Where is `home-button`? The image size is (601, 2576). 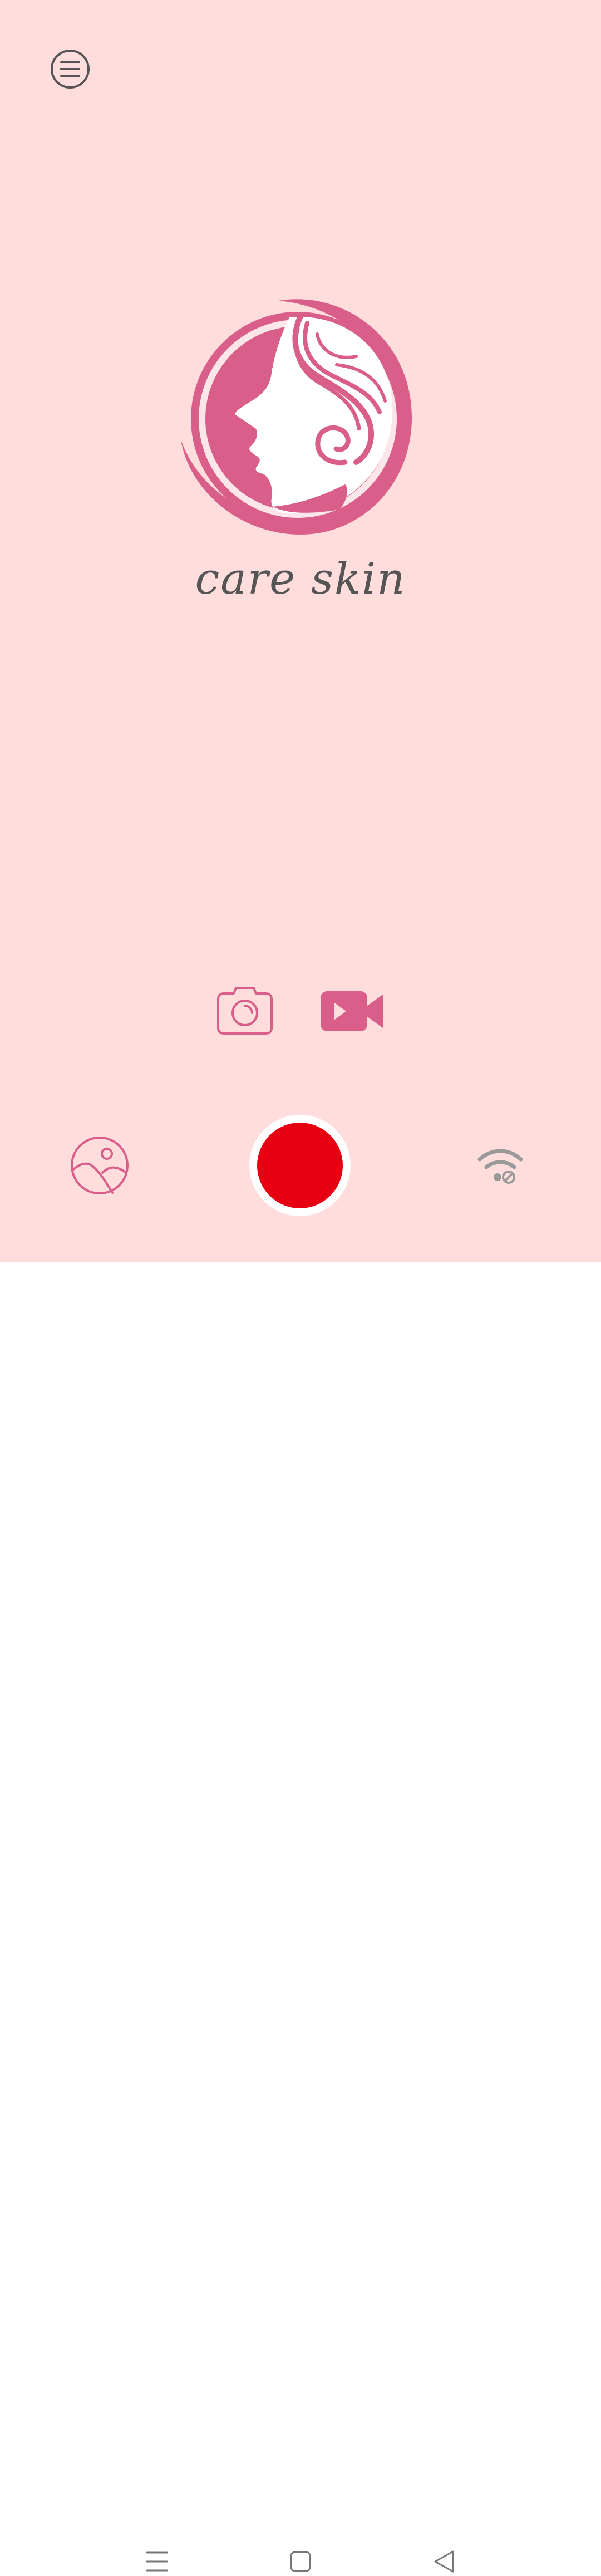 home-button is located at coordinates (300, 2561).